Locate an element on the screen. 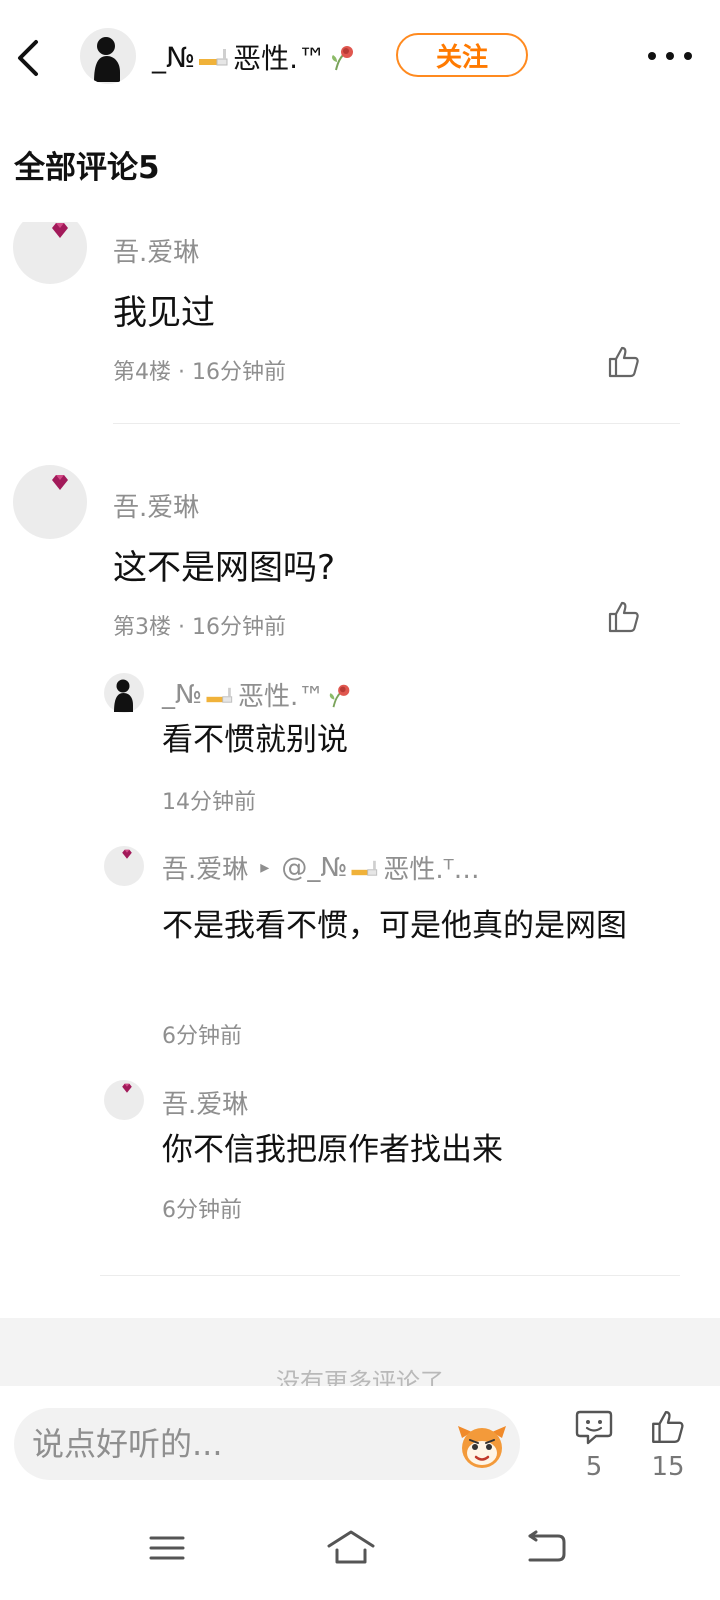 Image resolution: width=720 pixels, height=1600 pixels. comment-icon is located at coordinates (594, 1427).